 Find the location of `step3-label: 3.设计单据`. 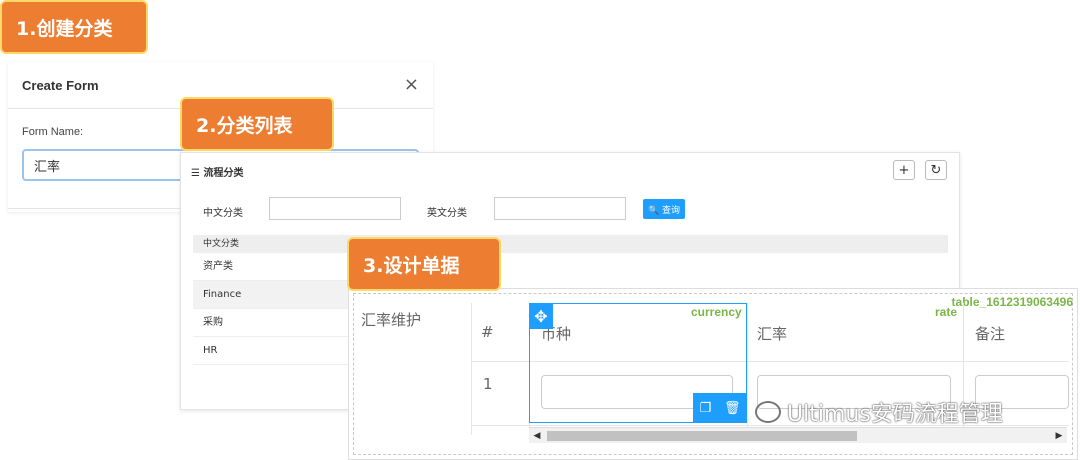

step3-label: 3.设计单据 is located at coordinates (411, 265).